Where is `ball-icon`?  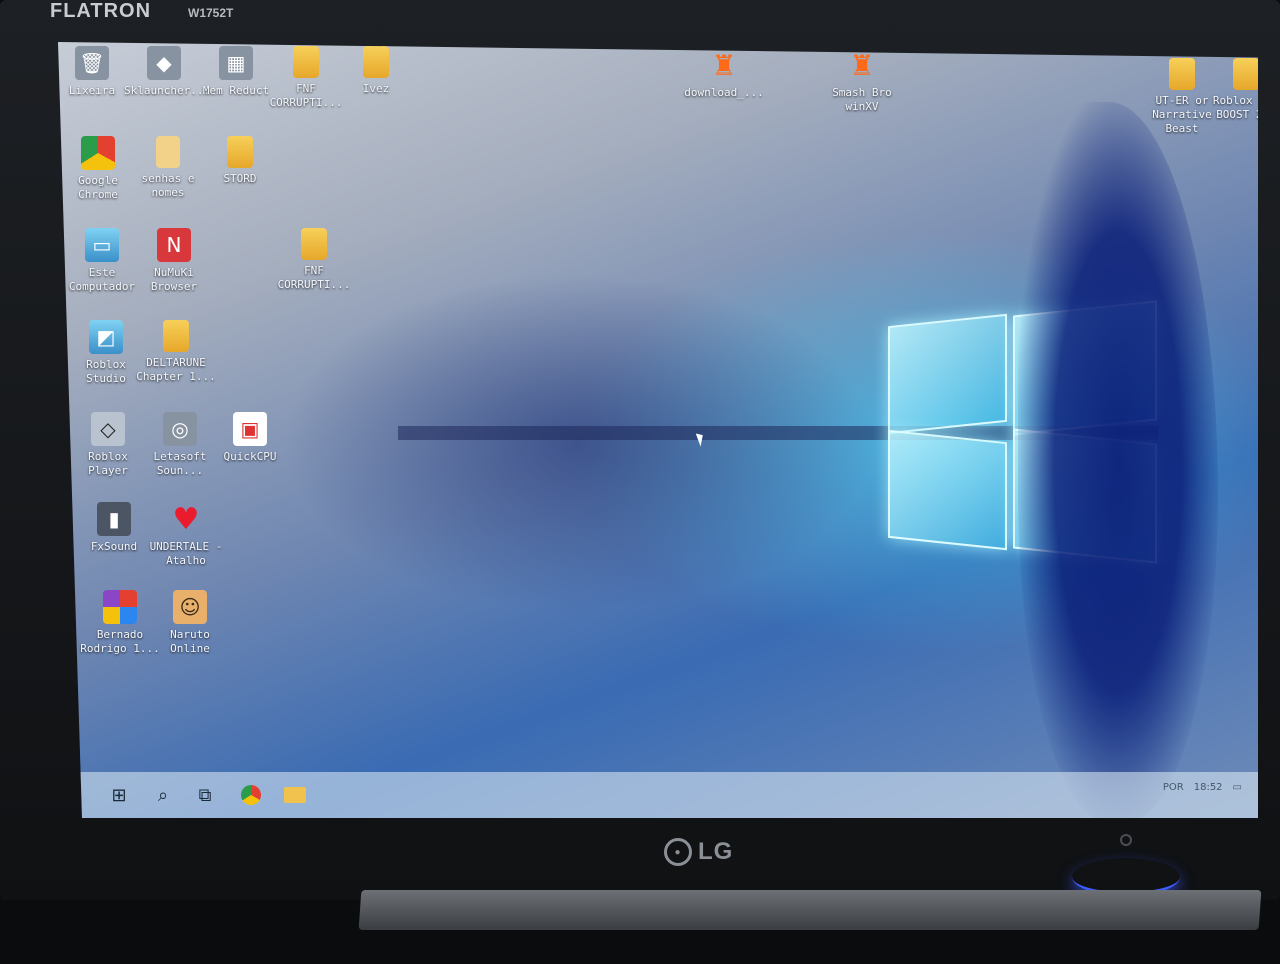 ball-icon is located at coordinates (120, 607).